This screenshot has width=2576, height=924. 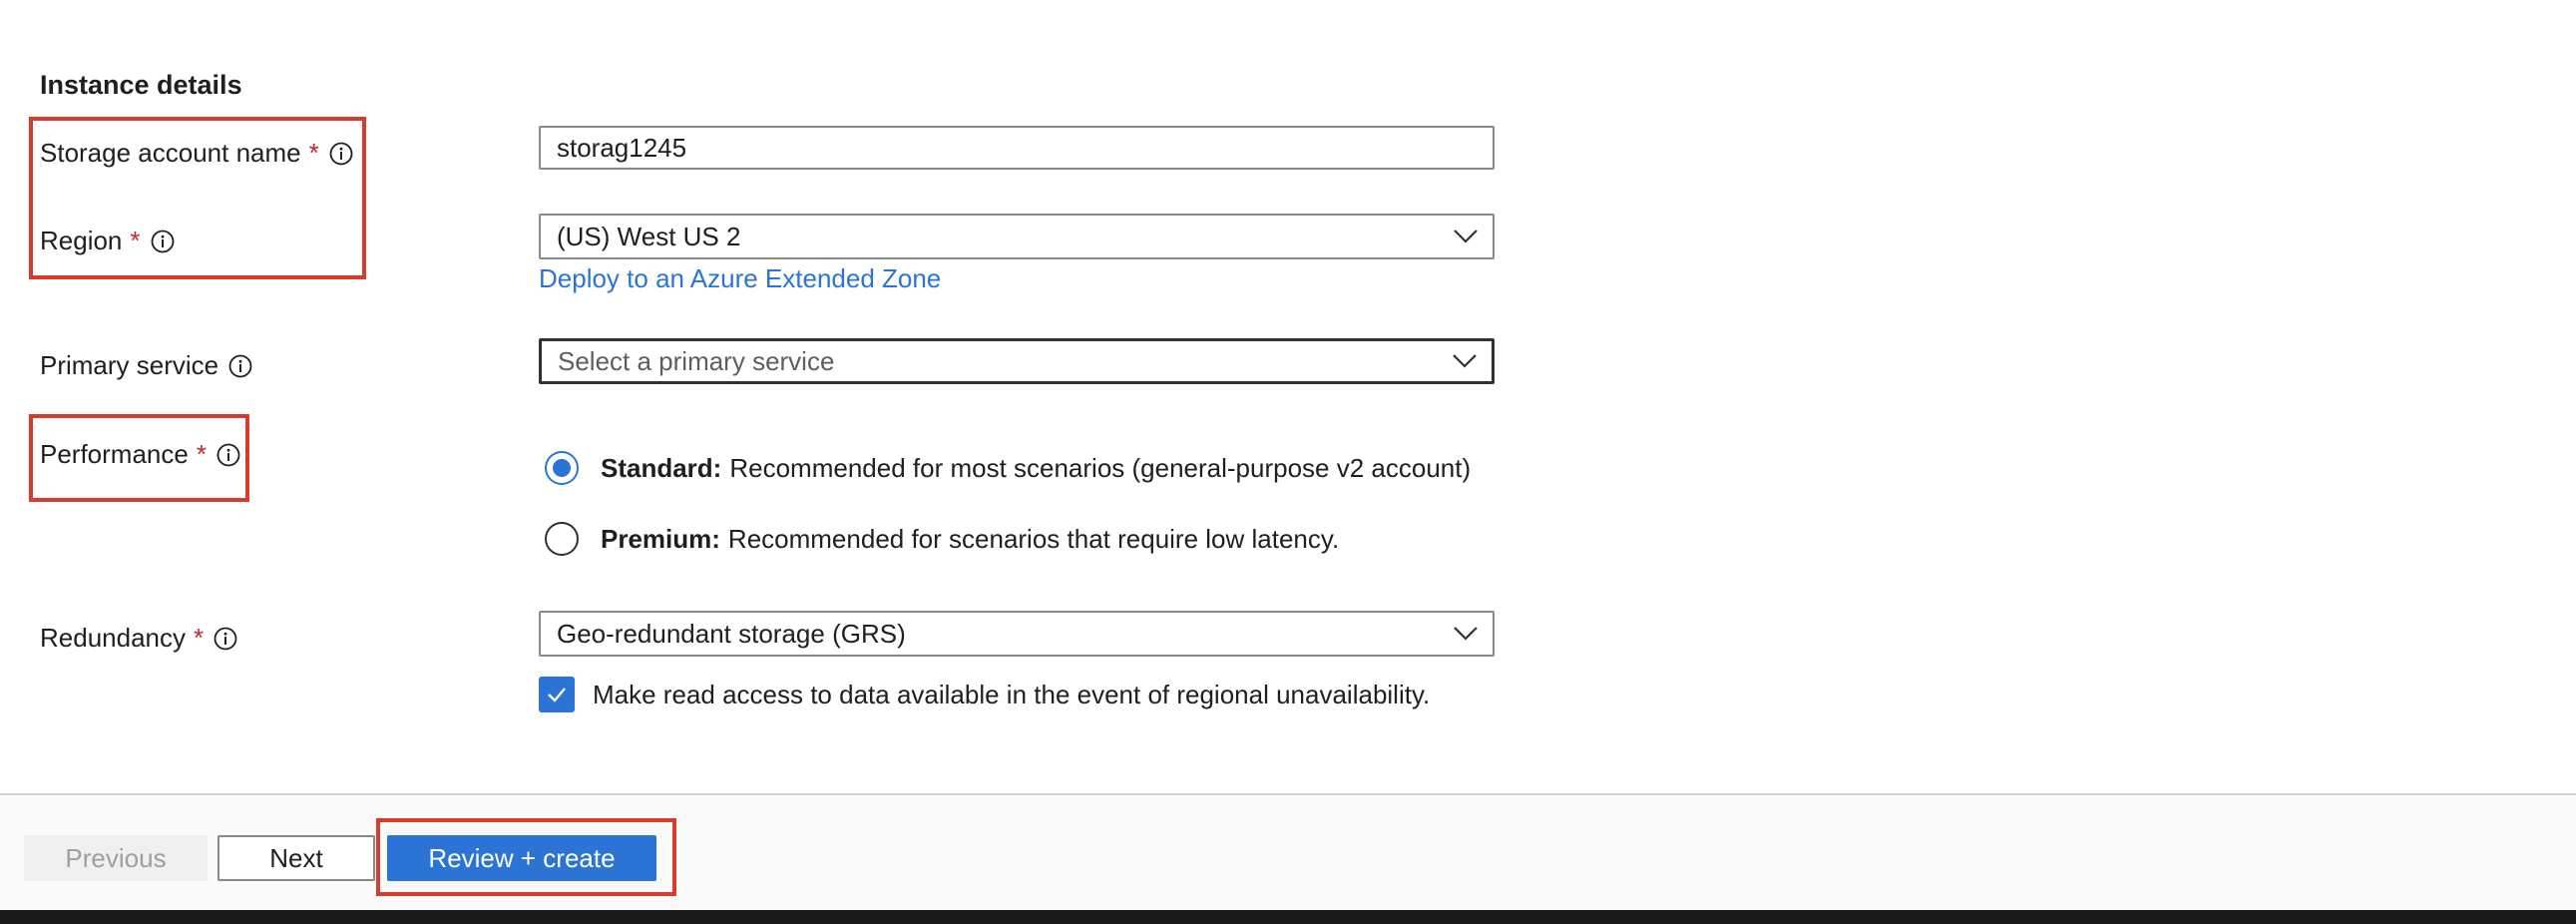 What do you see at coordinates (1017, 237) in the screenshot?
I see `region-dropdown: (US) West US 2` at bounding box center [1017, 237].